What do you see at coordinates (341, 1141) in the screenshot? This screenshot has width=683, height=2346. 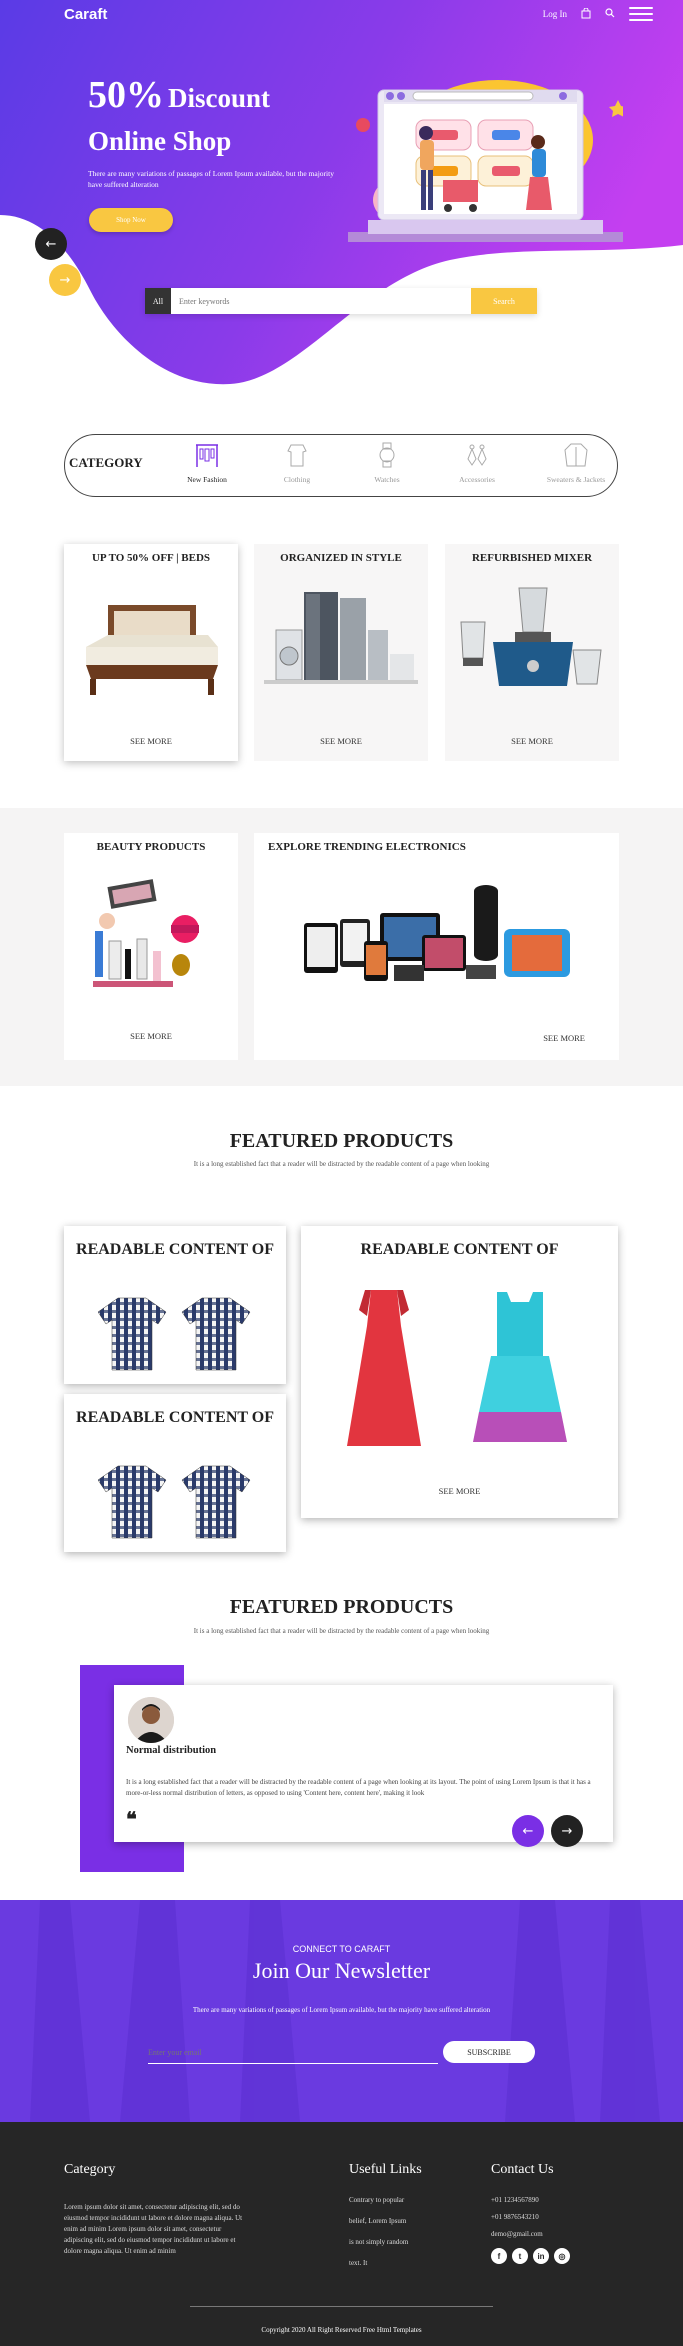 I see `featured-title: FEATURED PRODUCTS` at bounding box center [341, 1141].